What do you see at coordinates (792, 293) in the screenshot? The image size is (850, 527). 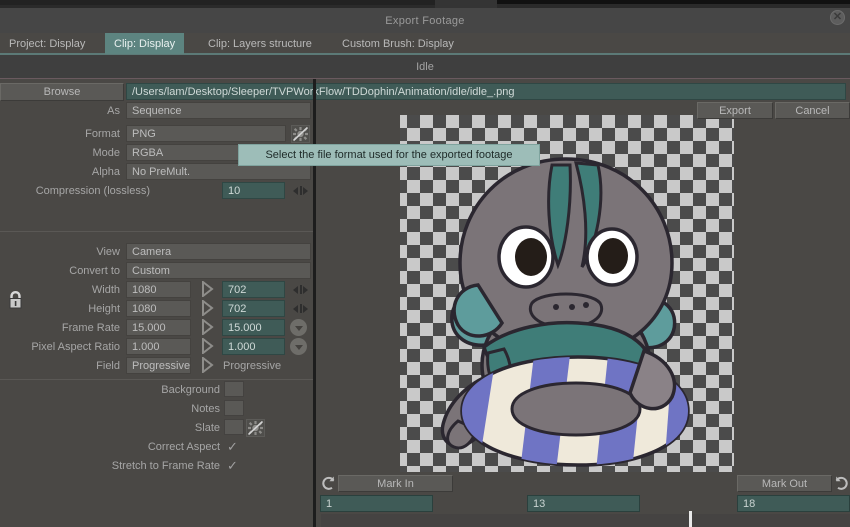 I see `preview-right-margin` at bounding box center [792, 293].